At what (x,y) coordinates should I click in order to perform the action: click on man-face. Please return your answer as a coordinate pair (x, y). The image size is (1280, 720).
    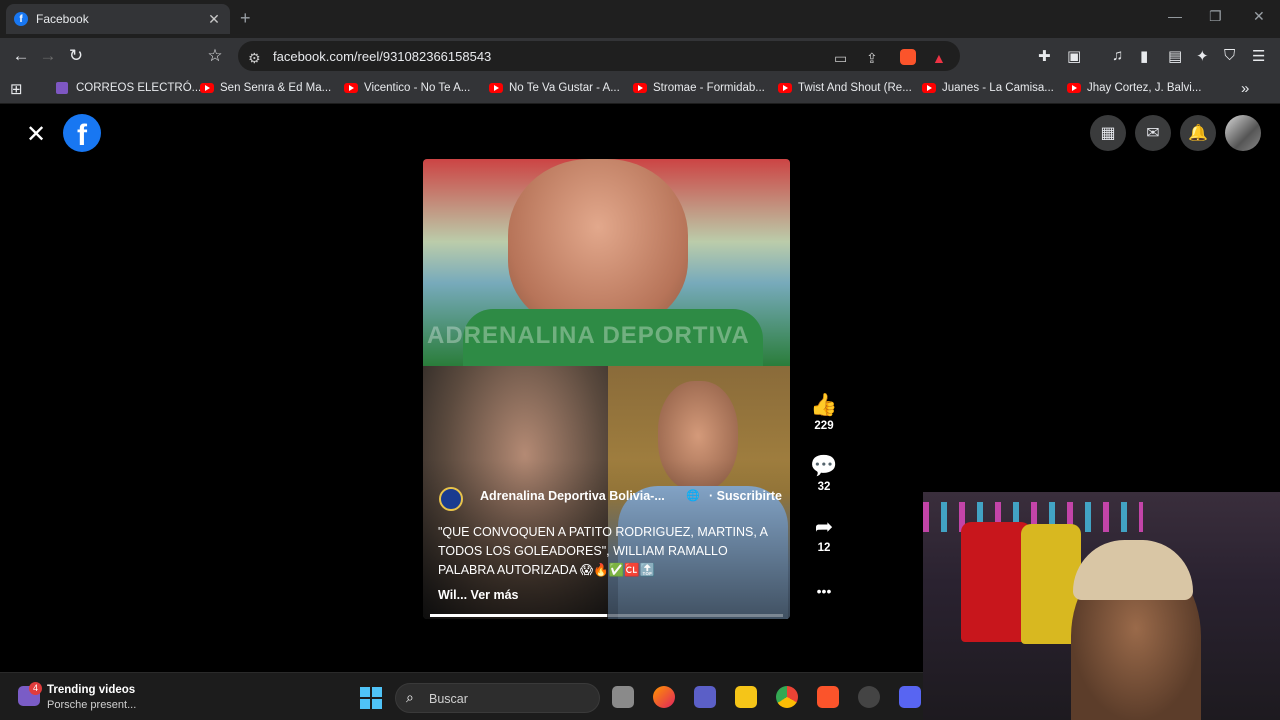
    Looking at the image, I should click on (598, 244).